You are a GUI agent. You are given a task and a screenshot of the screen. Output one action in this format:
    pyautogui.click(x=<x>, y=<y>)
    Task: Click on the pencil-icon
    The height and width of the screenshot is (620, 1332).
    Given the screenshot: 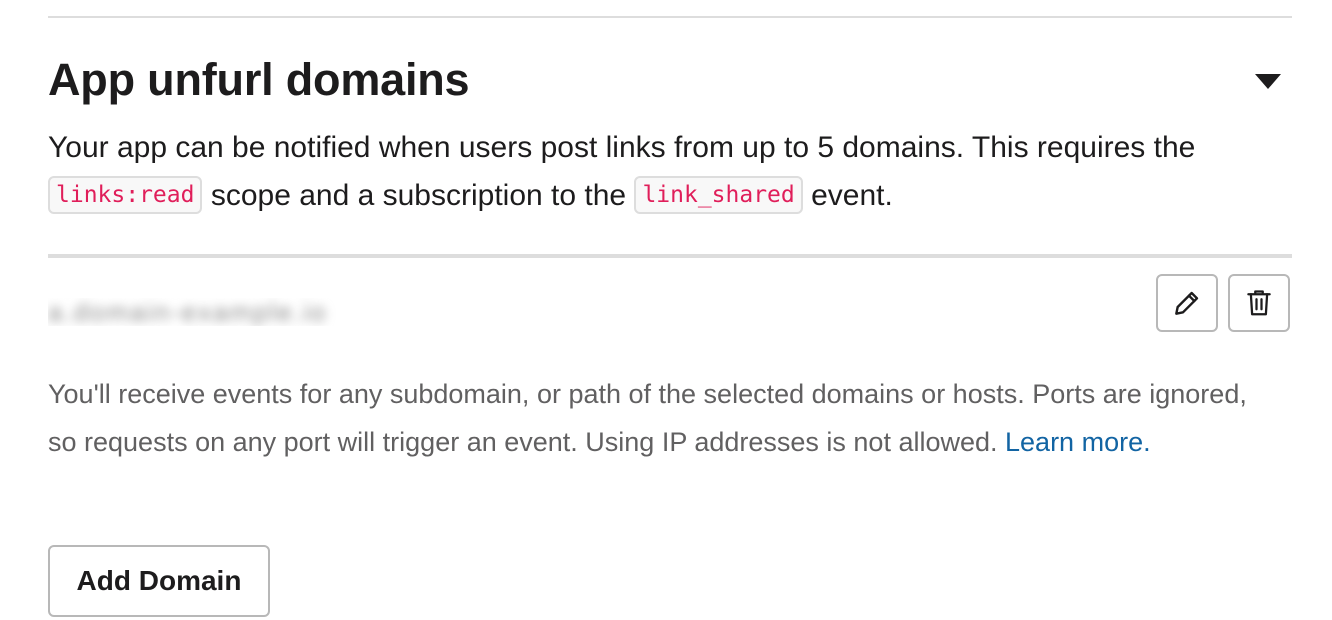 What is the action you would take?
    pyautogui.click(x=1187, y=303)
    